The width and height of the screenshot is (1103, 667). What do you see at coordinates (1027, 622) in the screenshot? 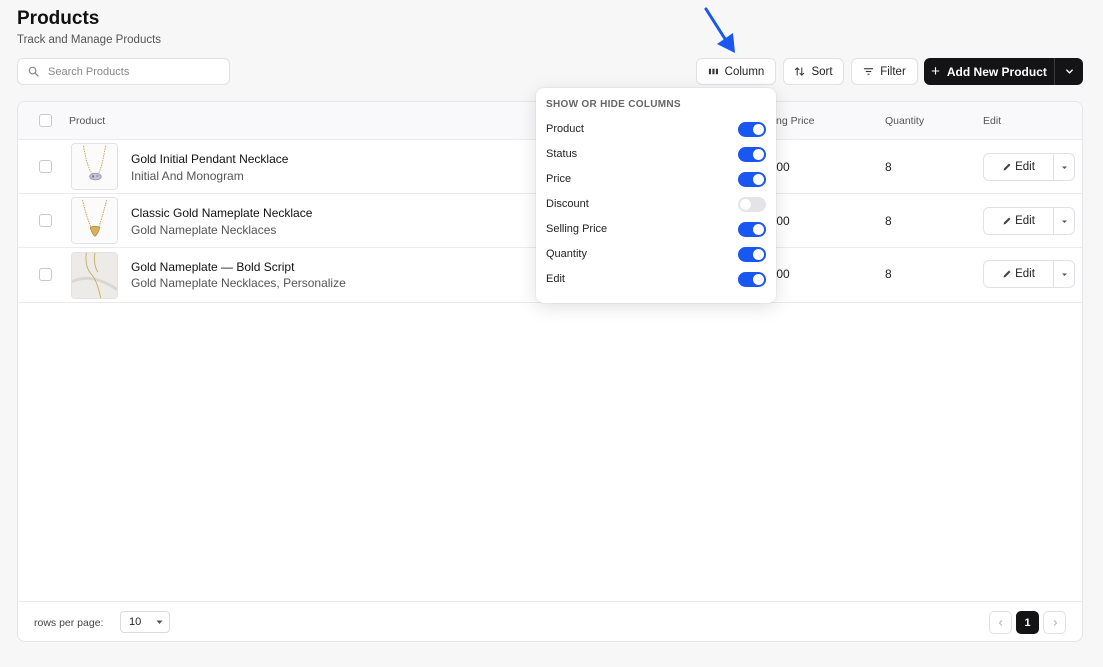
I see `page-button-current: 1` at bounding box center [1027, 622].